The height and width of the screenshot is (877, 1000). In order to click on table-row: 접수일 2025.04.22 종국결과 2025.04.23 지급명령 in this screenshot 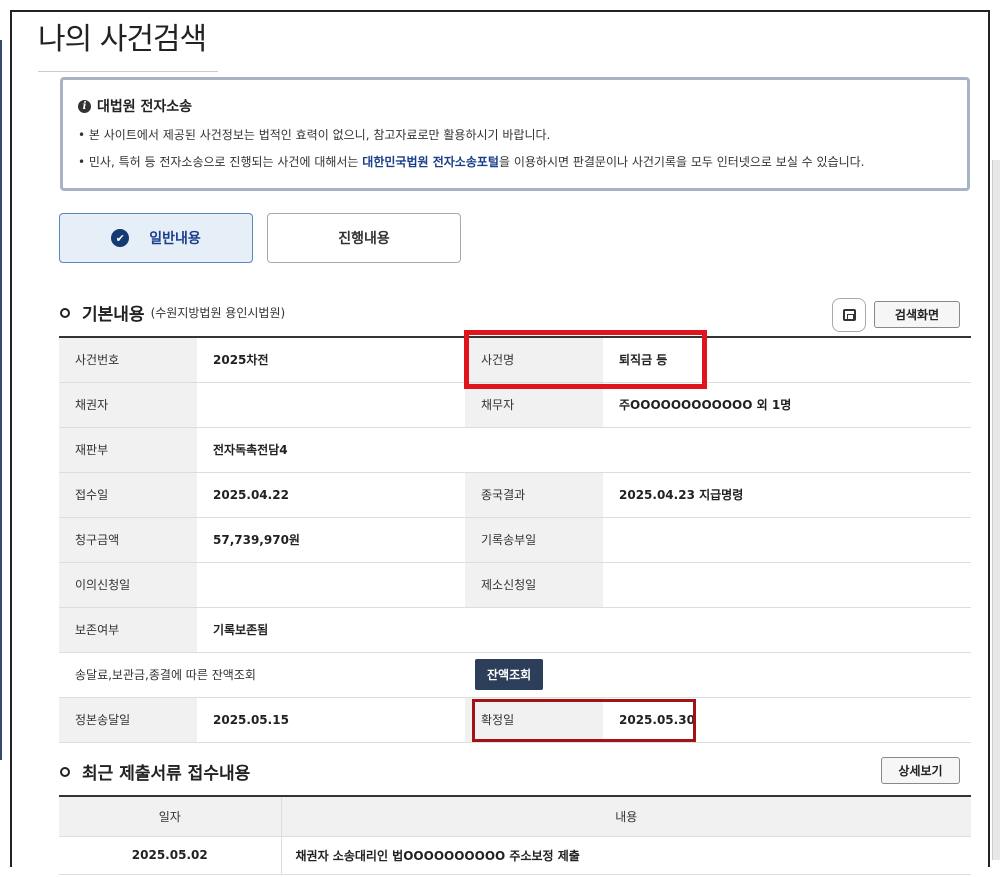, I will do `click(515, 495)`.